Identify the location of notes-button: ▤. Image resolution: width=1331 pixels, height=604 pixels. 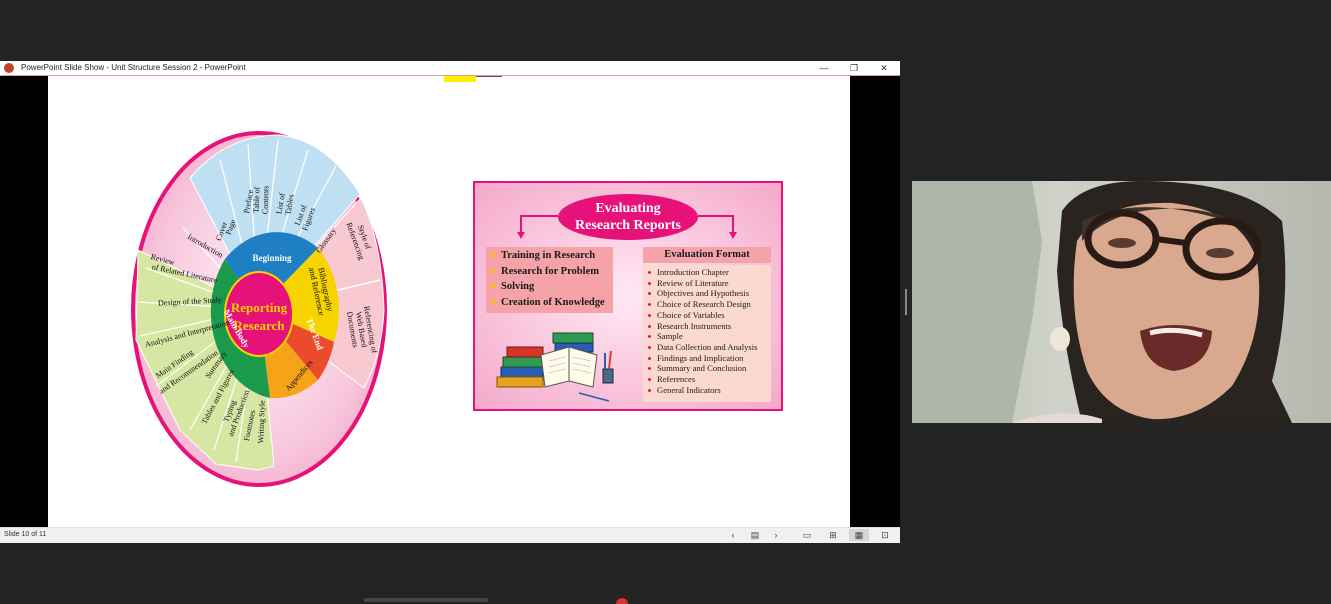
(755, 535).